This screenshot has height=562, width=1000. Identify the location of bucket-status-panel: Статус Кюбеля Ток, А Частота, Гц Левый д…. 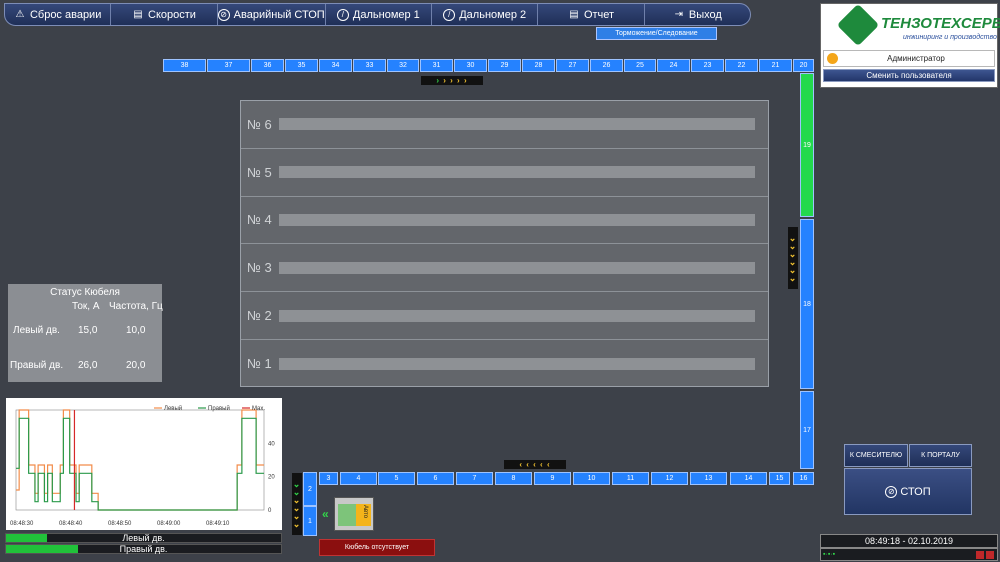
(85, 333).